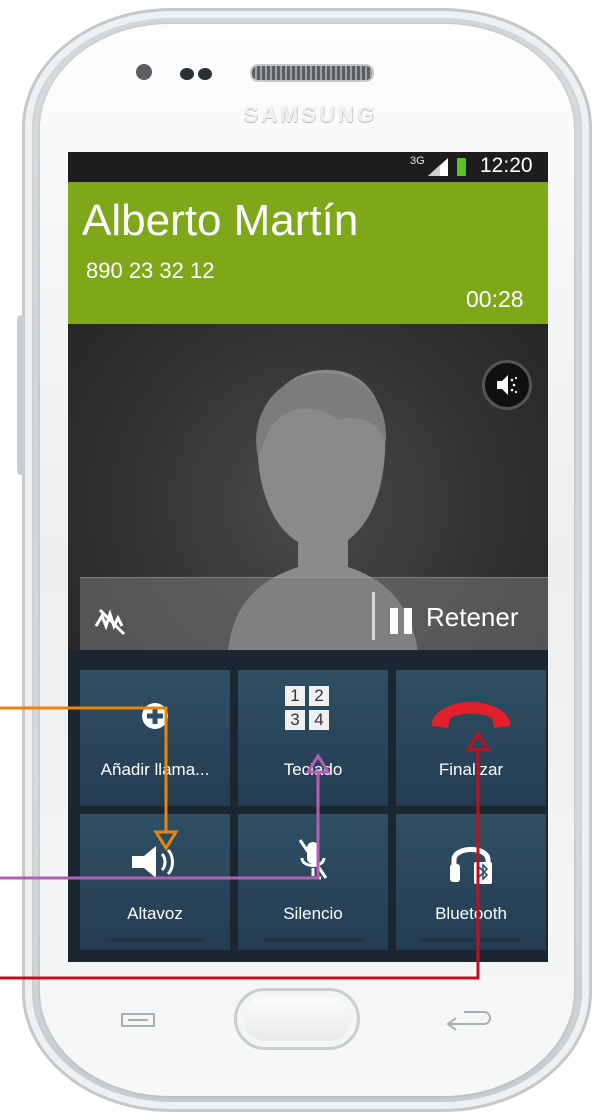 The image size is (592, 1120). What do you see at coordinates (205, 74) in the screenshot?
I see `light-sensor` at bounding box center [205, 74].